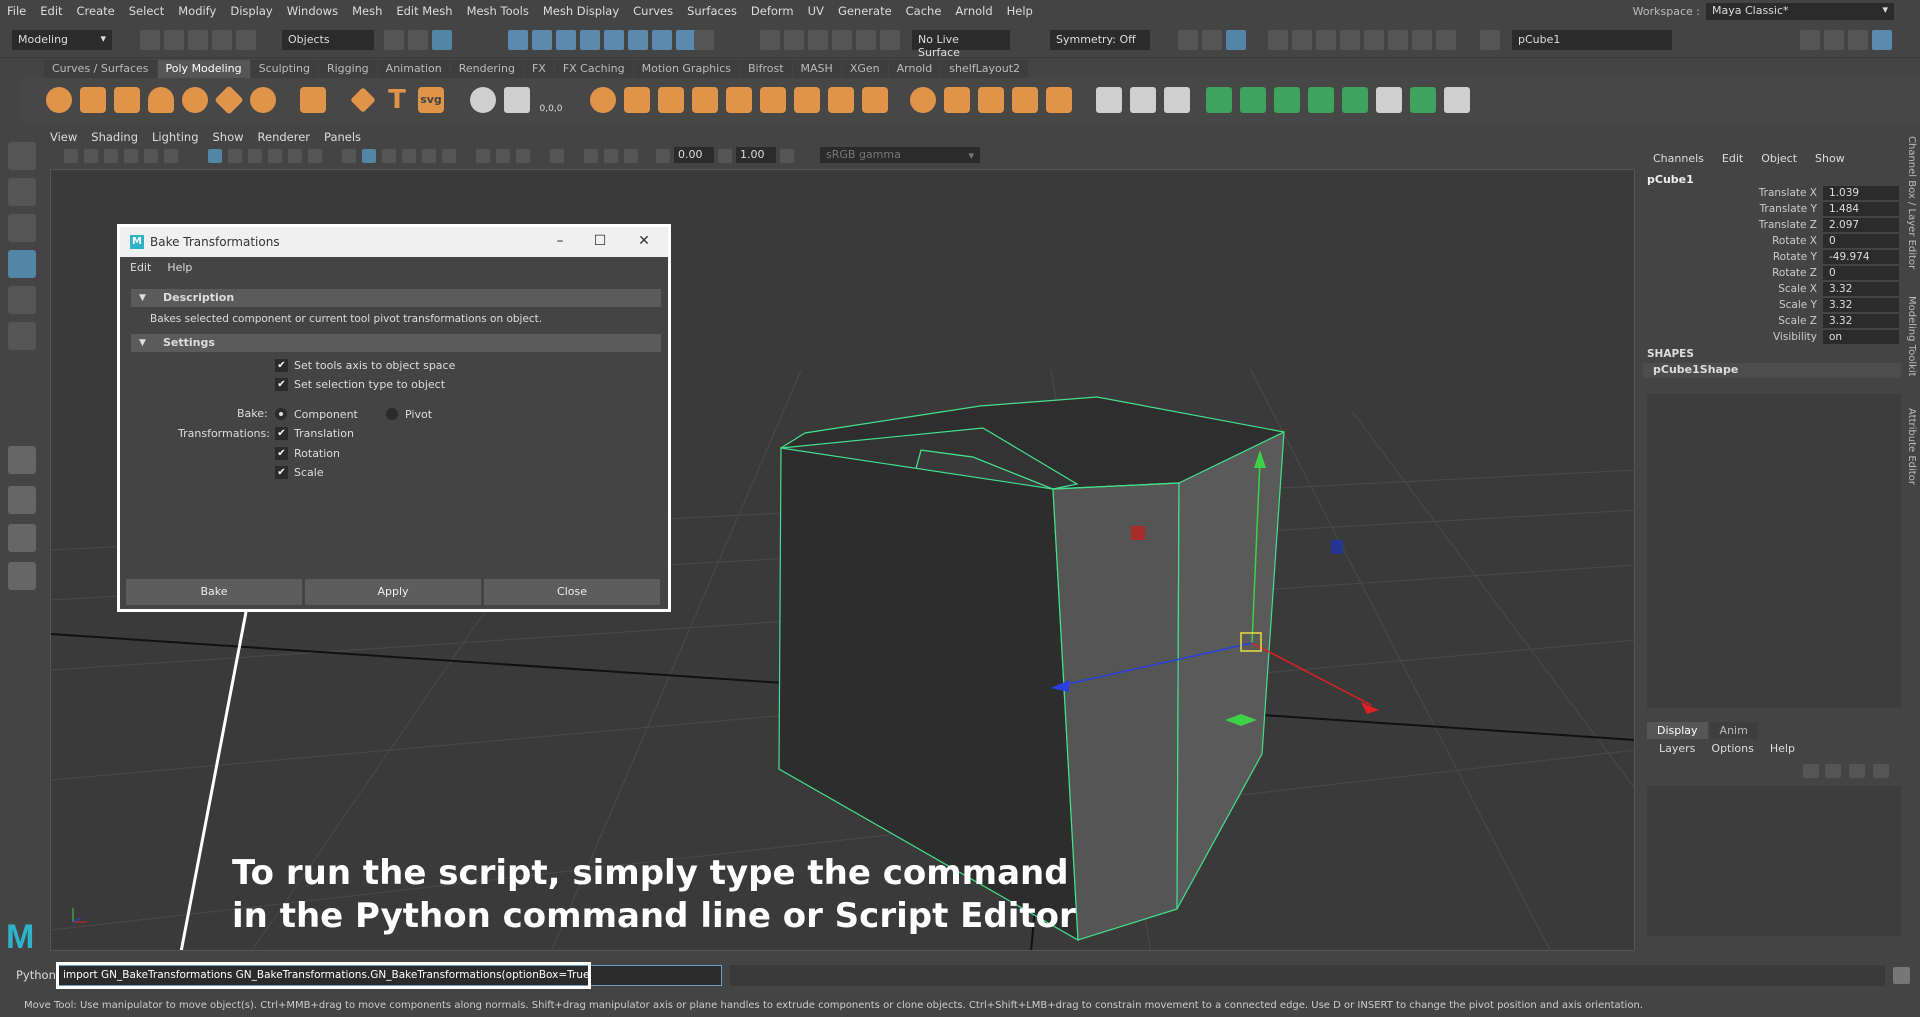 The height and width of the screenshot is (1017, 1920). What do you see at coordinates (111, 156) in the screenshot?
I see `bookmark-icon` at bounding box center [111, 156].